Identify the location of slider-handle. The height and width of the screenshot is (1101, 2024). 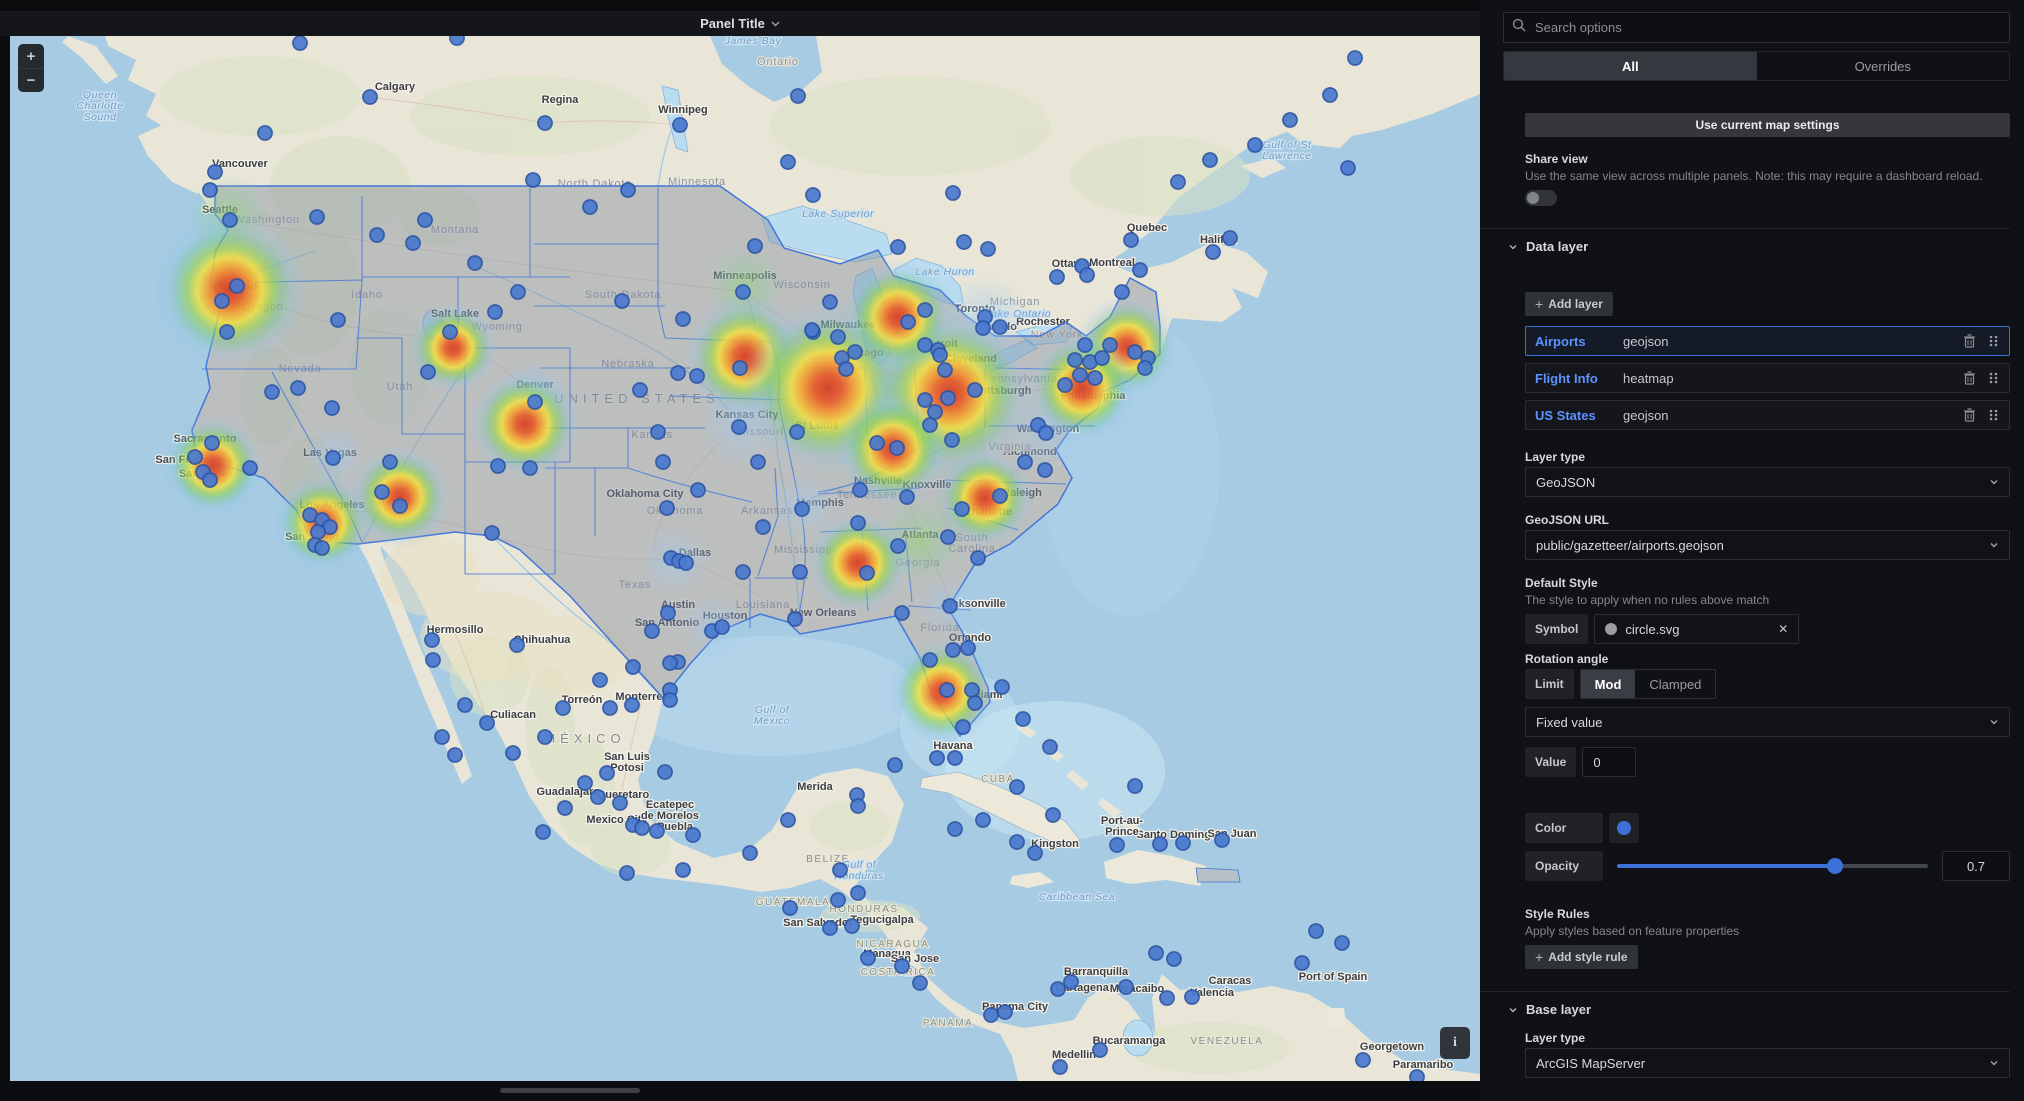
(1834, 866).